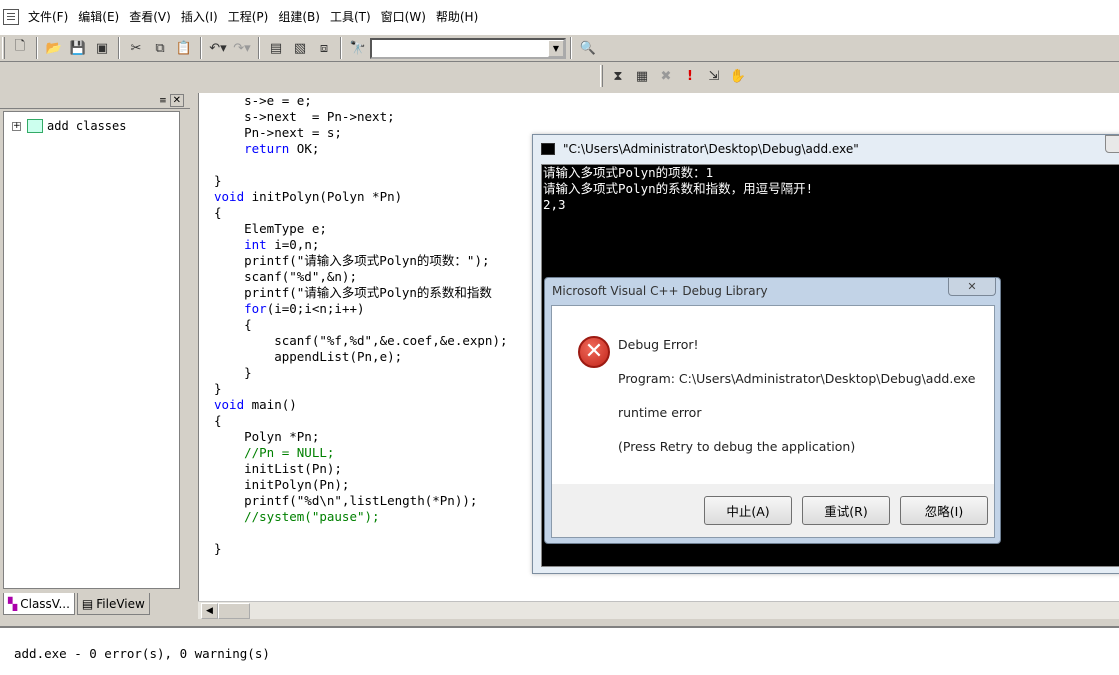  Describe the element at coordinates (660, 412) in the screenshot. I see `dialog-error: runtime error` at that location.